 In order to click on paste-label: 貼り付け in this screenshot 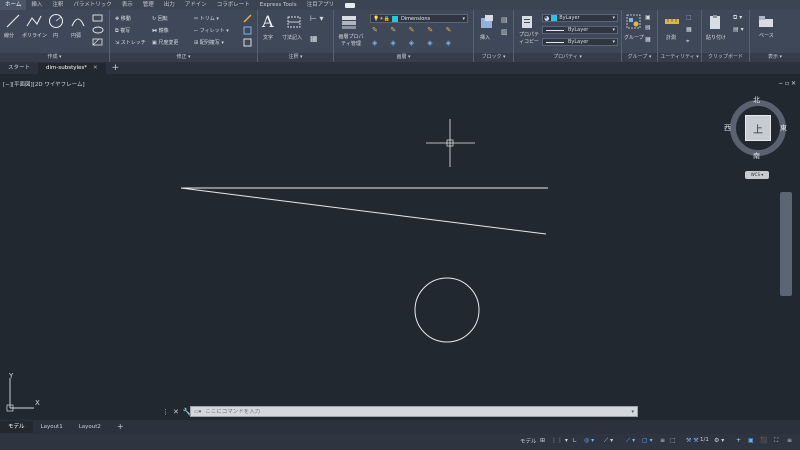, I will do `click(716, 37)`.